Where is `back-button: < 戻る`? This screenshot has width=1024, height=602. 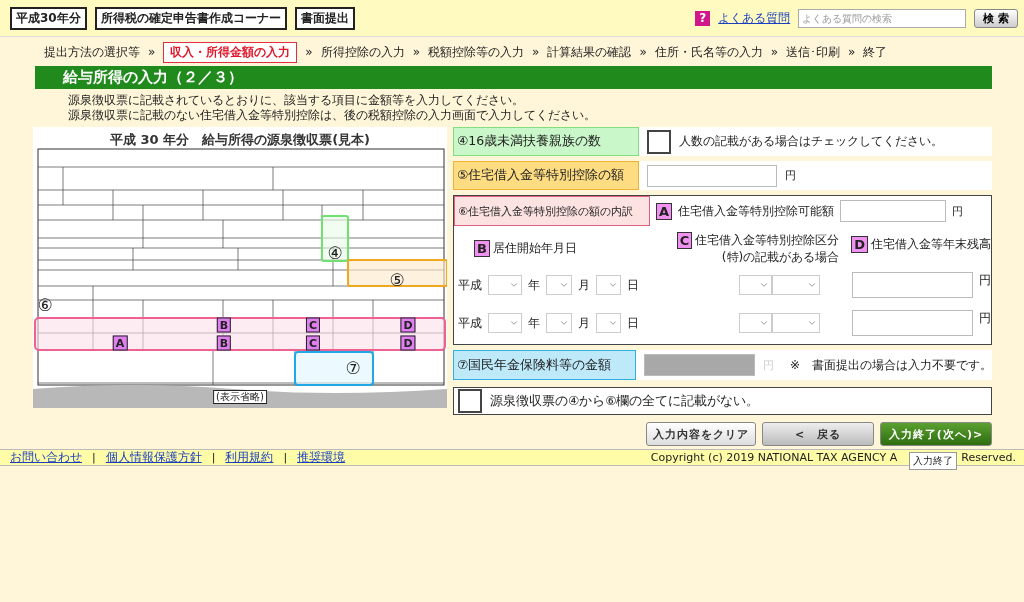 back-button: < 戻る is located at coordinates (818, 434).